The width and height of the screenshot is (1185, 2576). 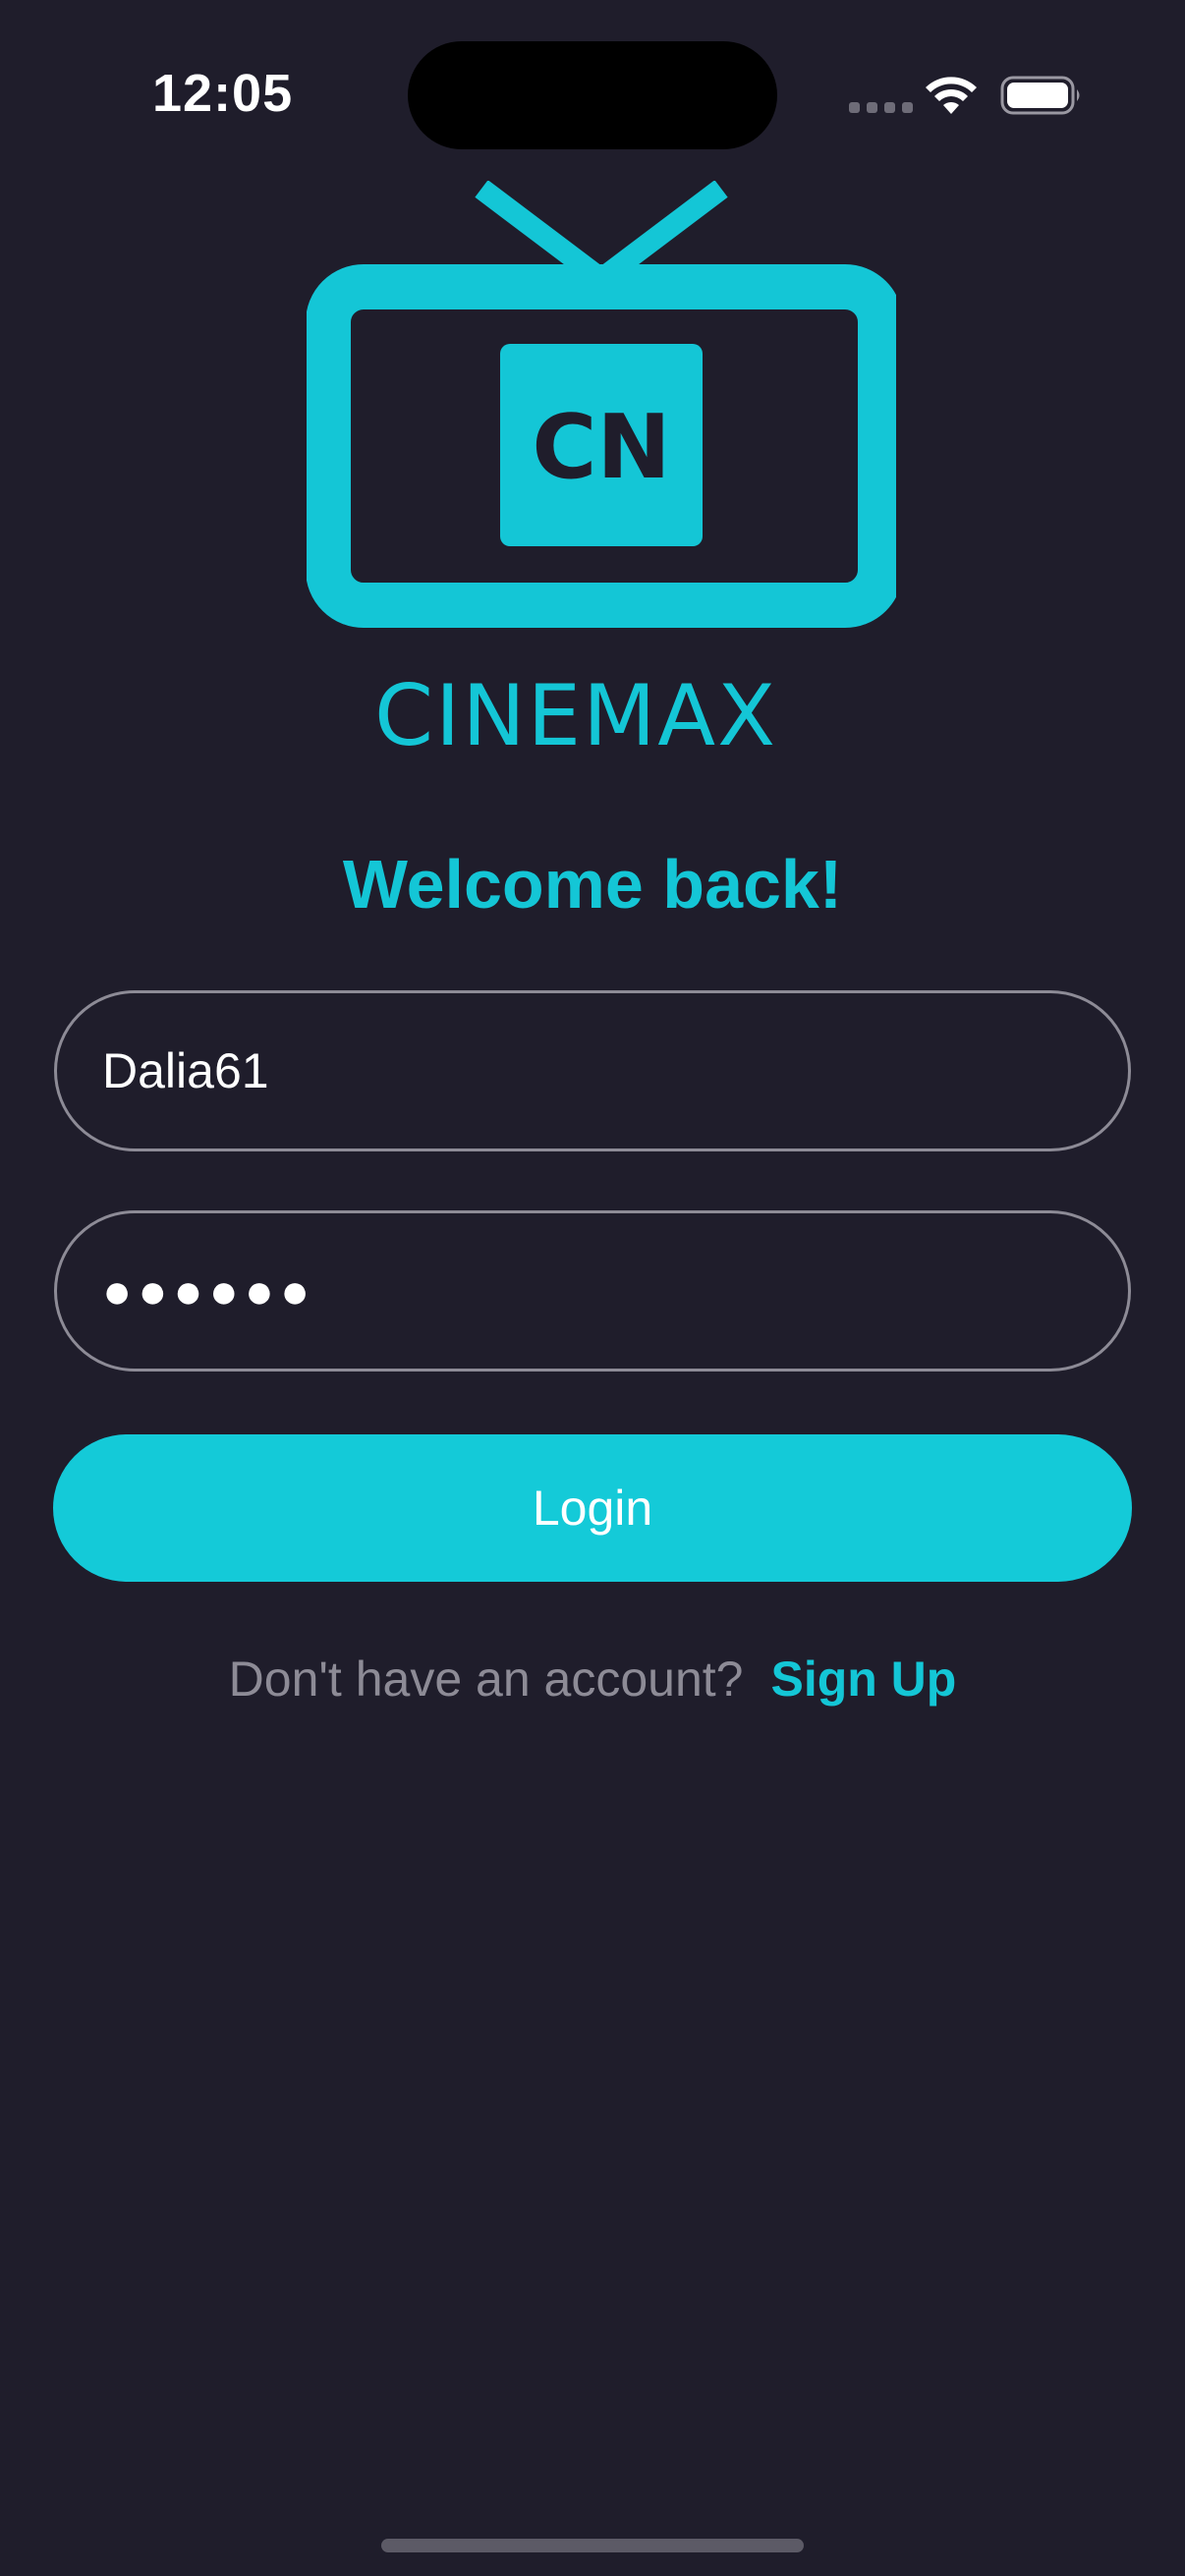 I want to click on username-value: Dalia61, so click(x=185, y=1070).